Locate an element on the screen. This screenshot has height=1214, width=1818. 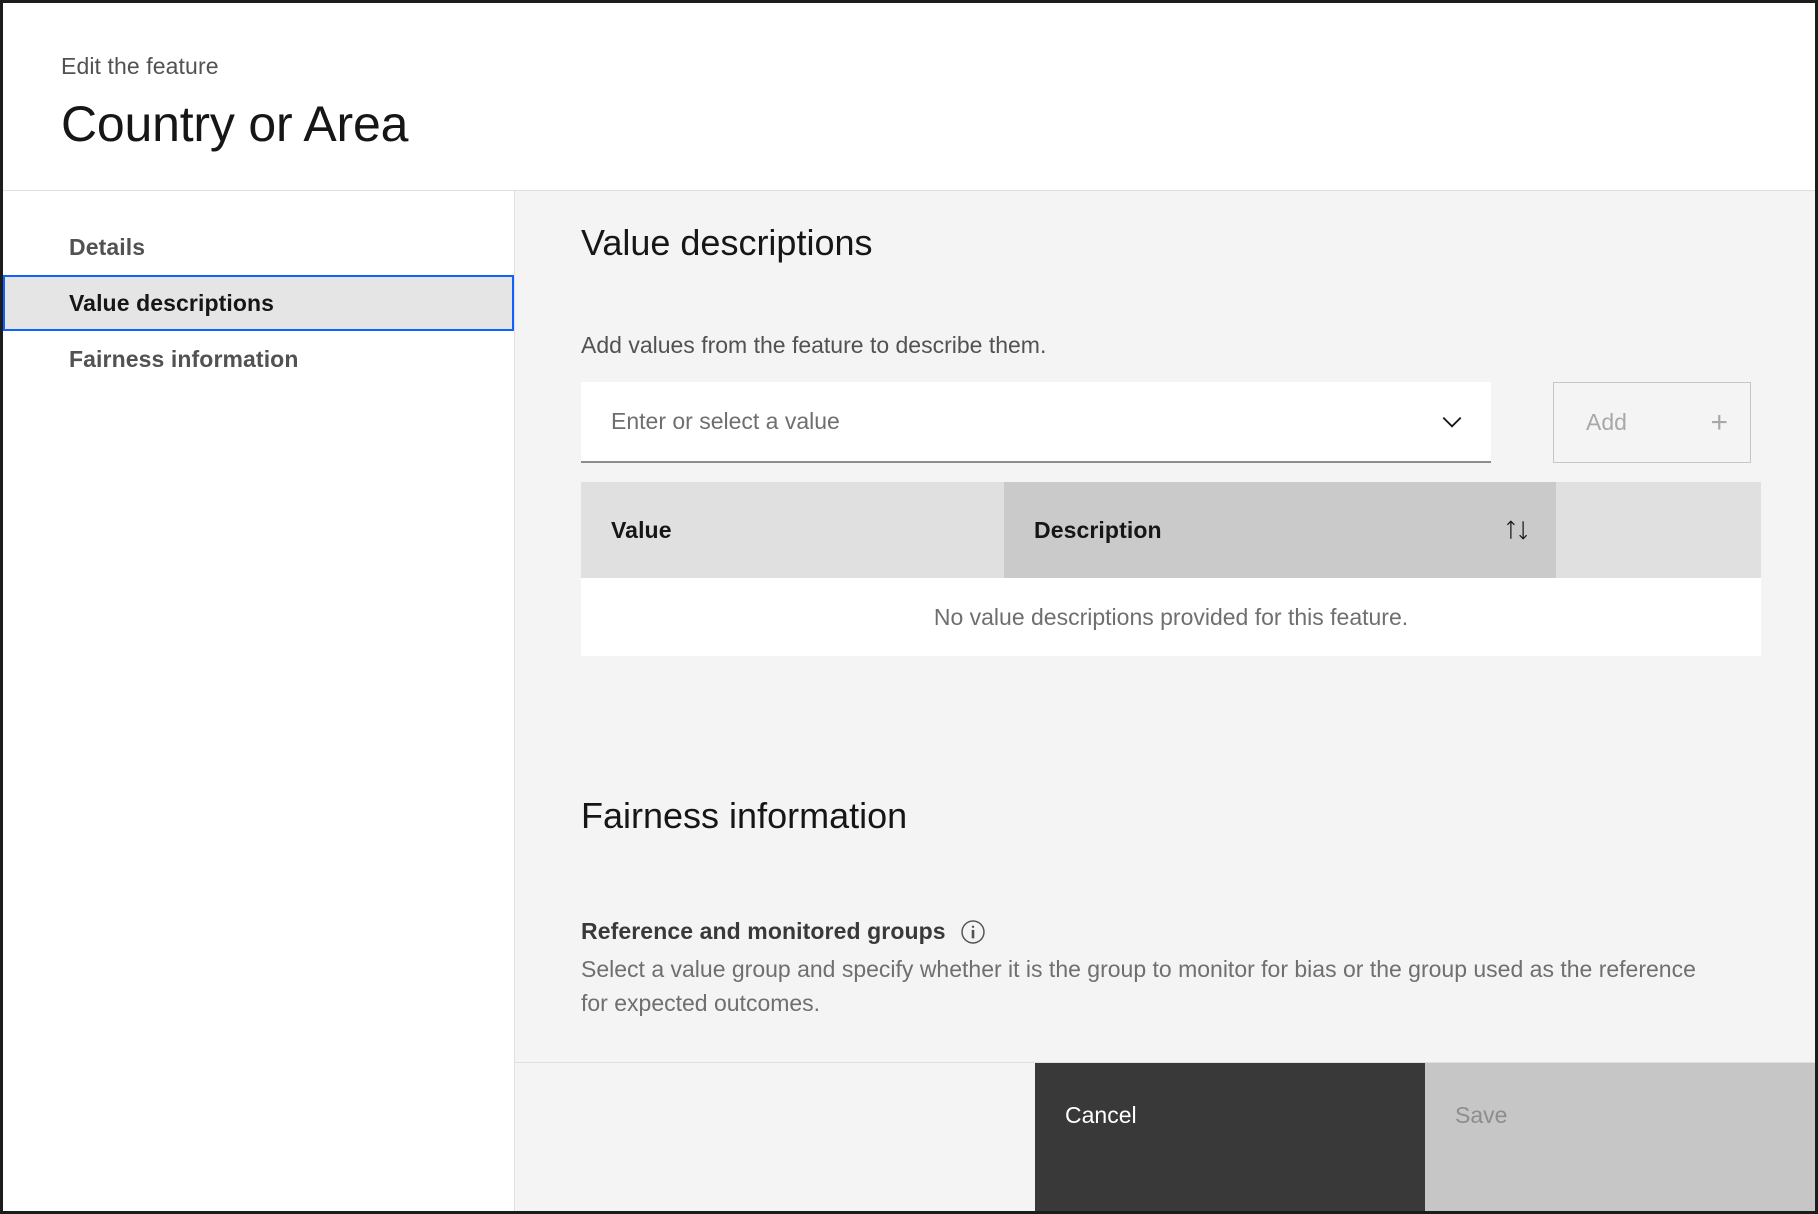
modal-footer: Cancel Save is located at coordinates (1165, 1137).